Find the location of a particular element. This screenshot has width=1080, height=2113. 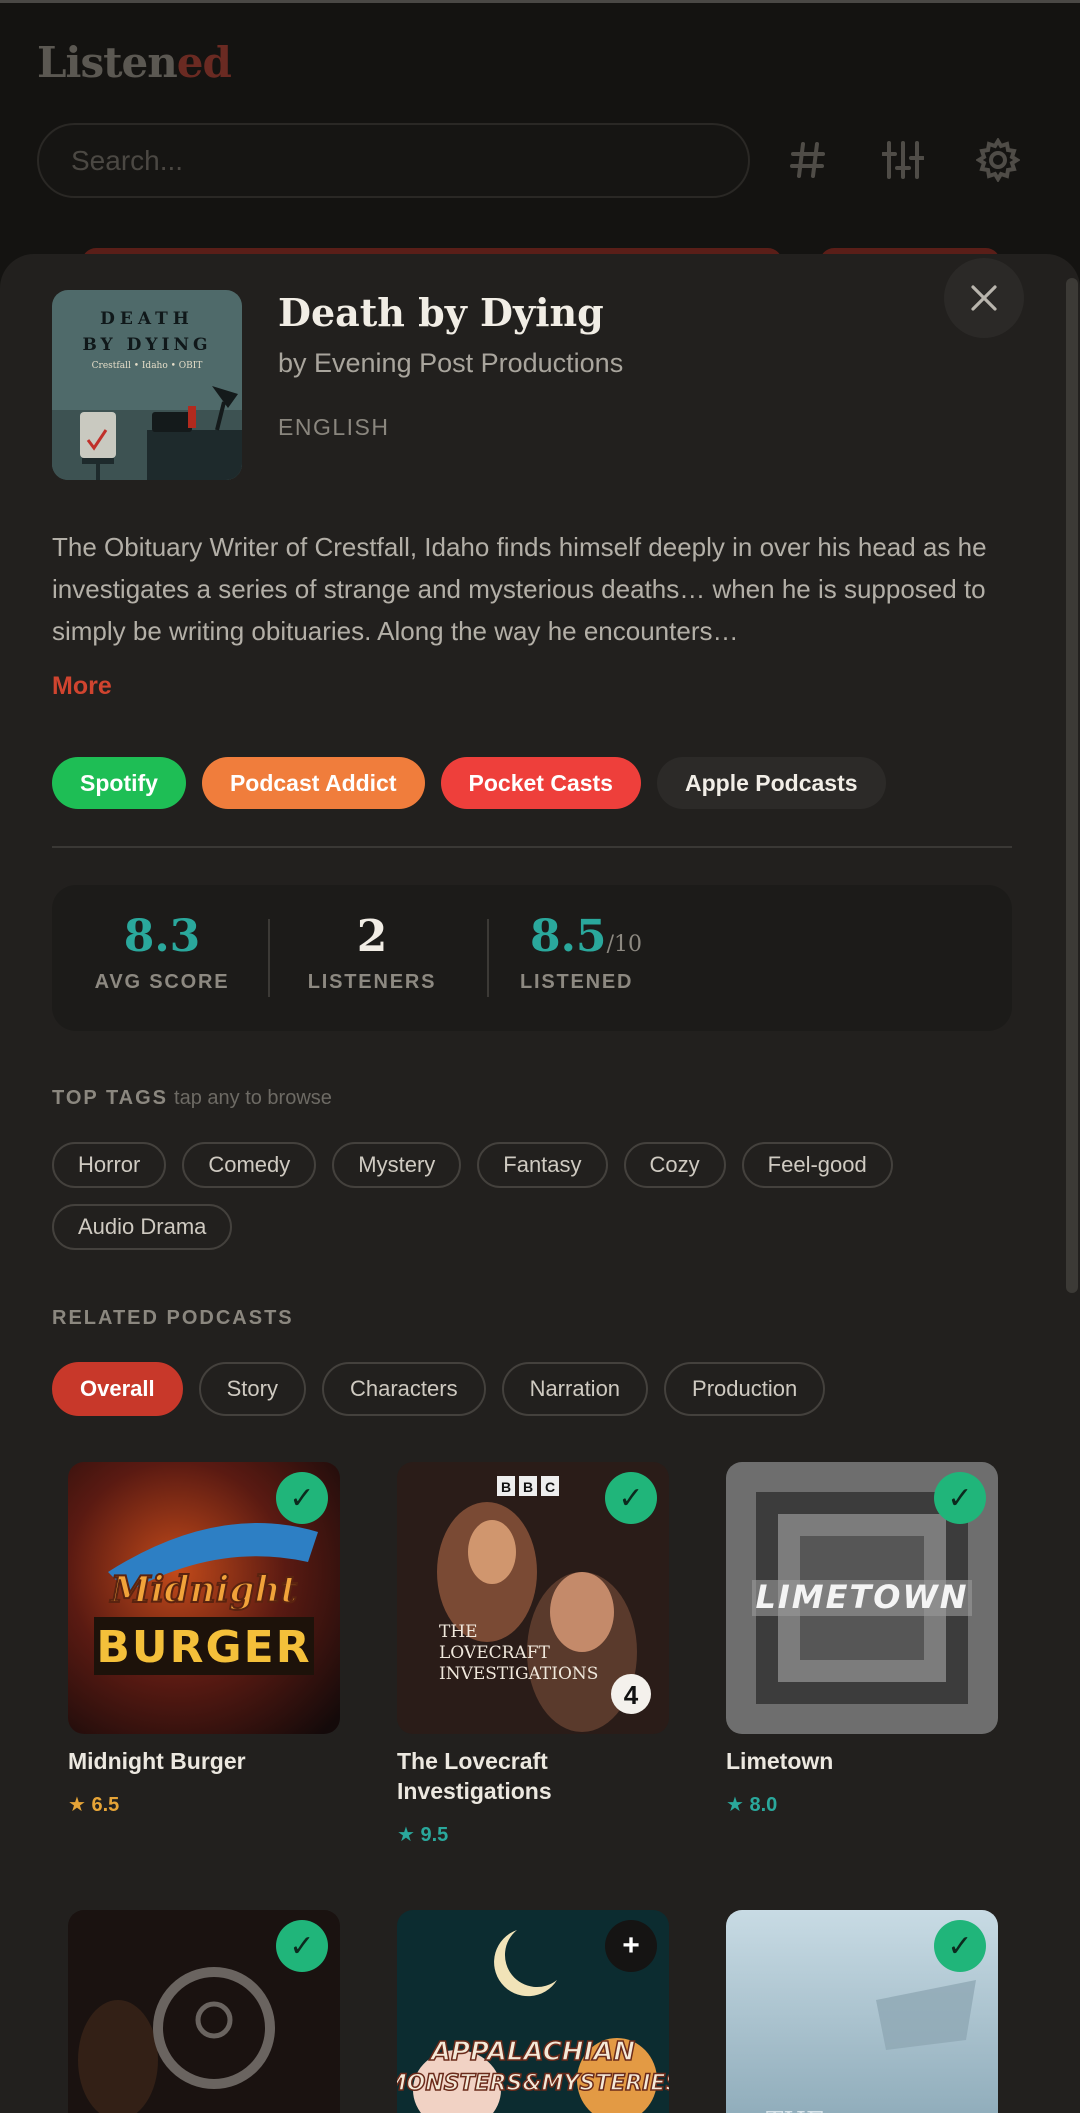

top-tags-heading: TOP TAGS tap any to browse is located at coordinates (192, 1098).